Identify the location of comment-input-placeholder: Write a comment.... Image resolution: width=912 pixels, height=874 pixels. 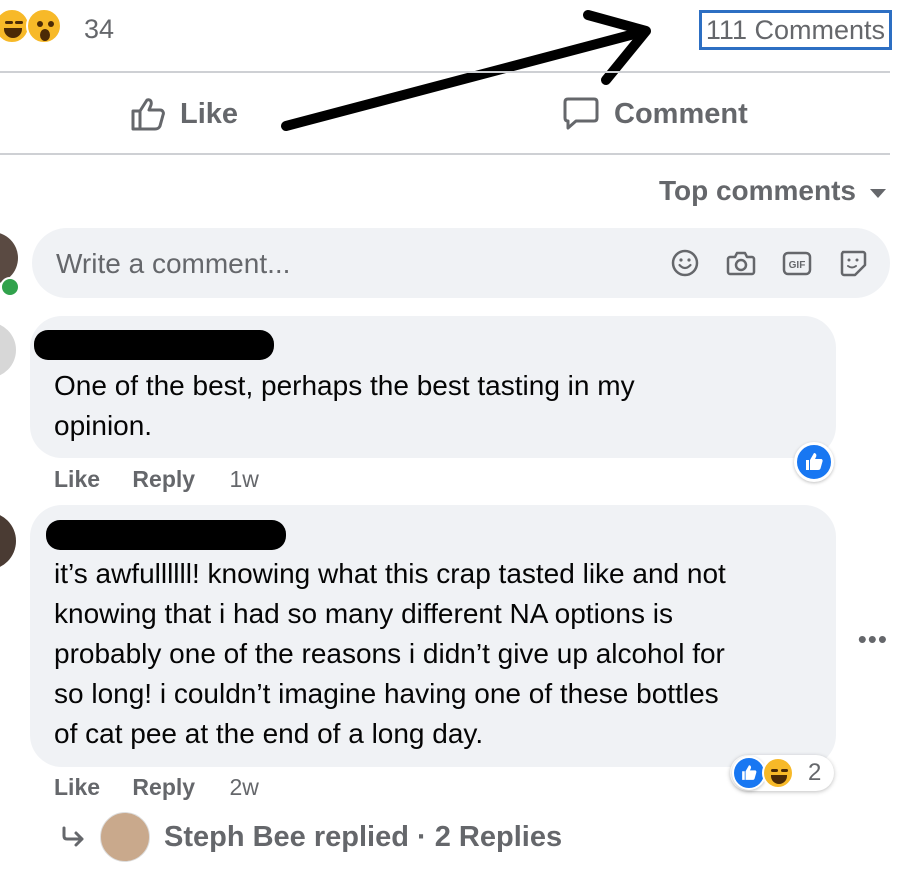
(173, 263).